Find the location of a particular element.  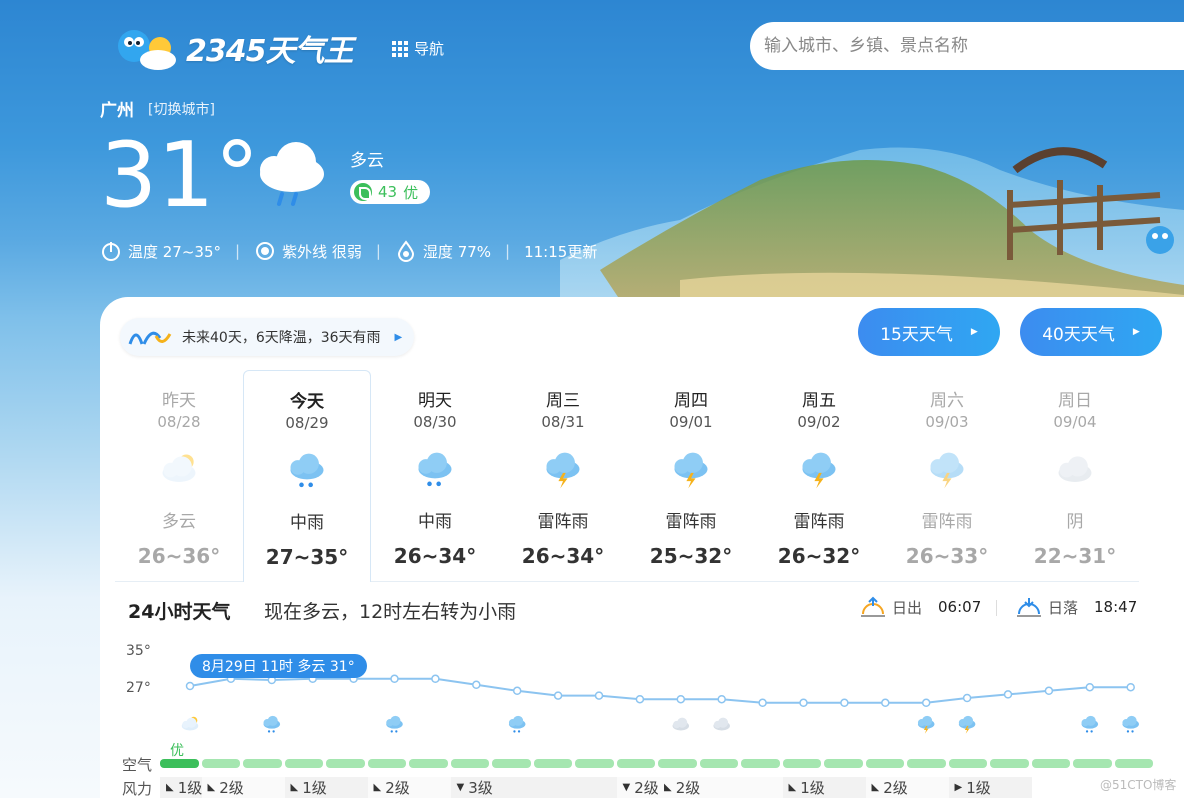

uv-icon is located at coordinates (265, 251).